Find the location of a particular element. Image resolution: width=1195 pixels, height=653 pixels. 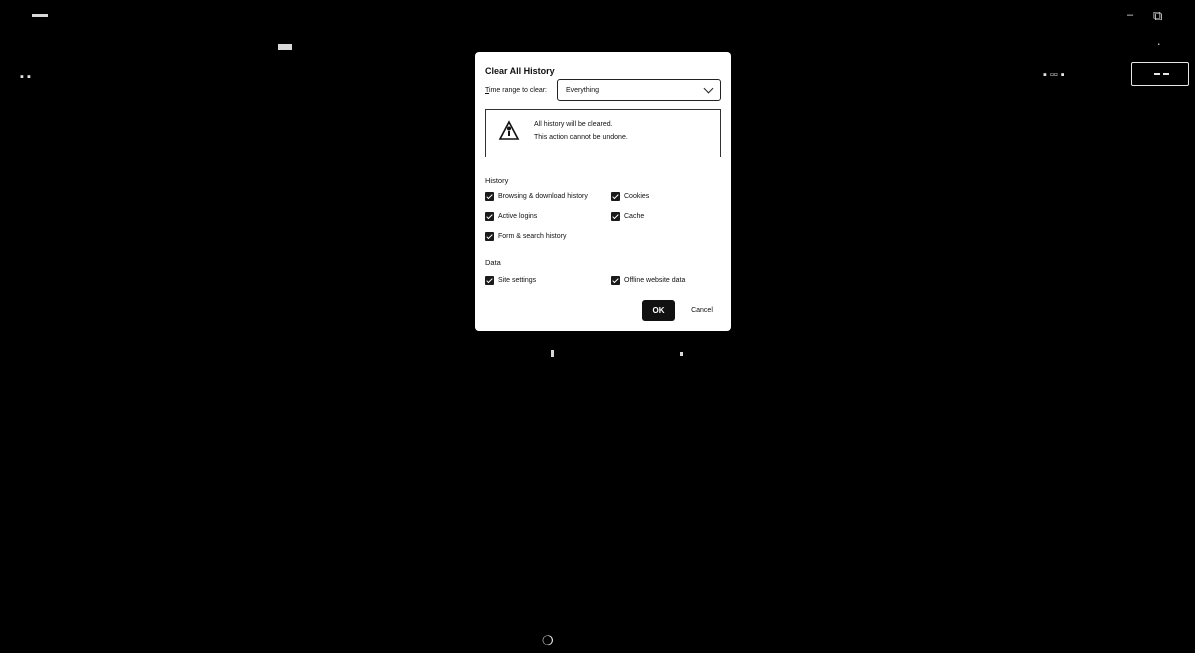

warning-person-icon is located at coordinates (509, 130).